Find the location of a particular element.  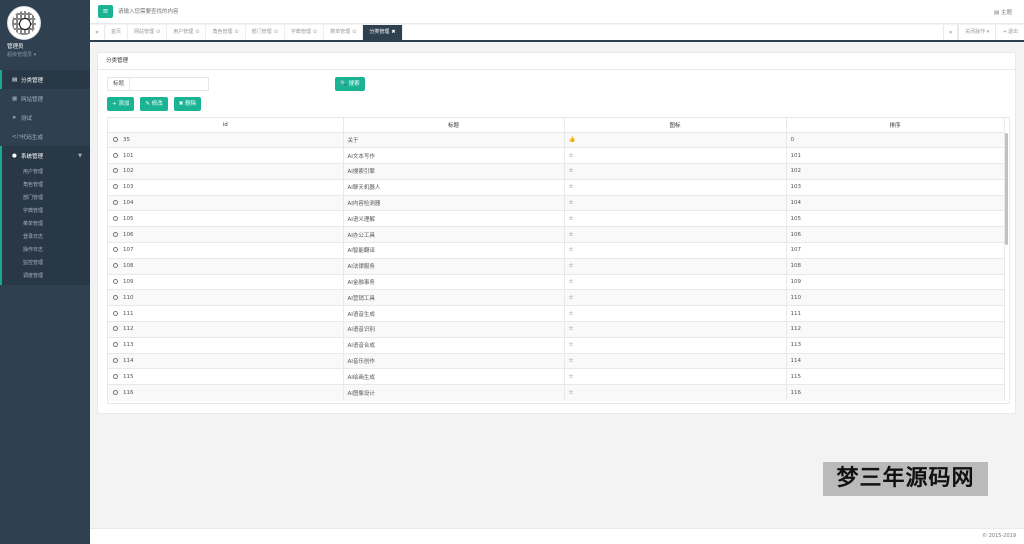

table-row: 108 AI法律服务 ☆ 108 is located at coordinates (556, 266).